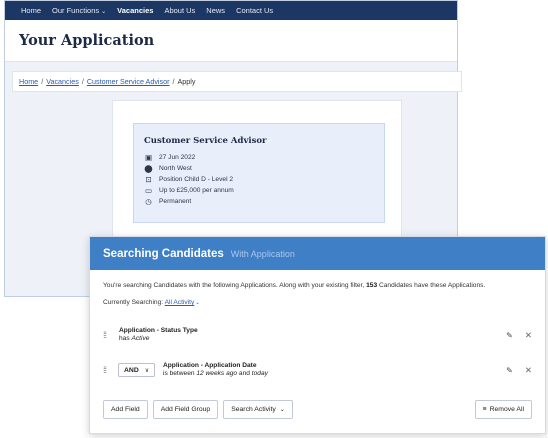 The image size is (548, 438). I want to click on candidate-count: 153, so click(372, 285).